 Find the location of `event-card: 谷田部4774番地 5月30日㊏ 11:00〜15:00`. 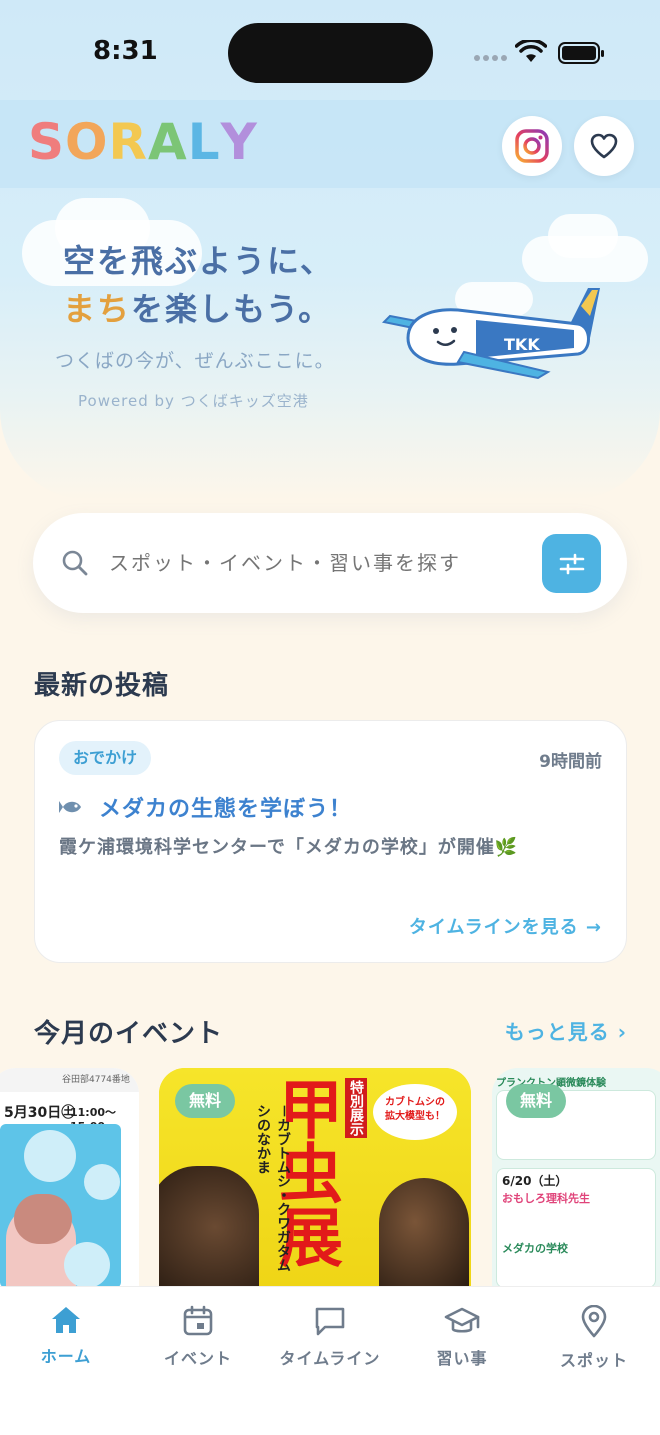

event-card: 谷田部4774番地 5月30日㊏ 11:00〜15:00 is located at coordinates (69, 1178).